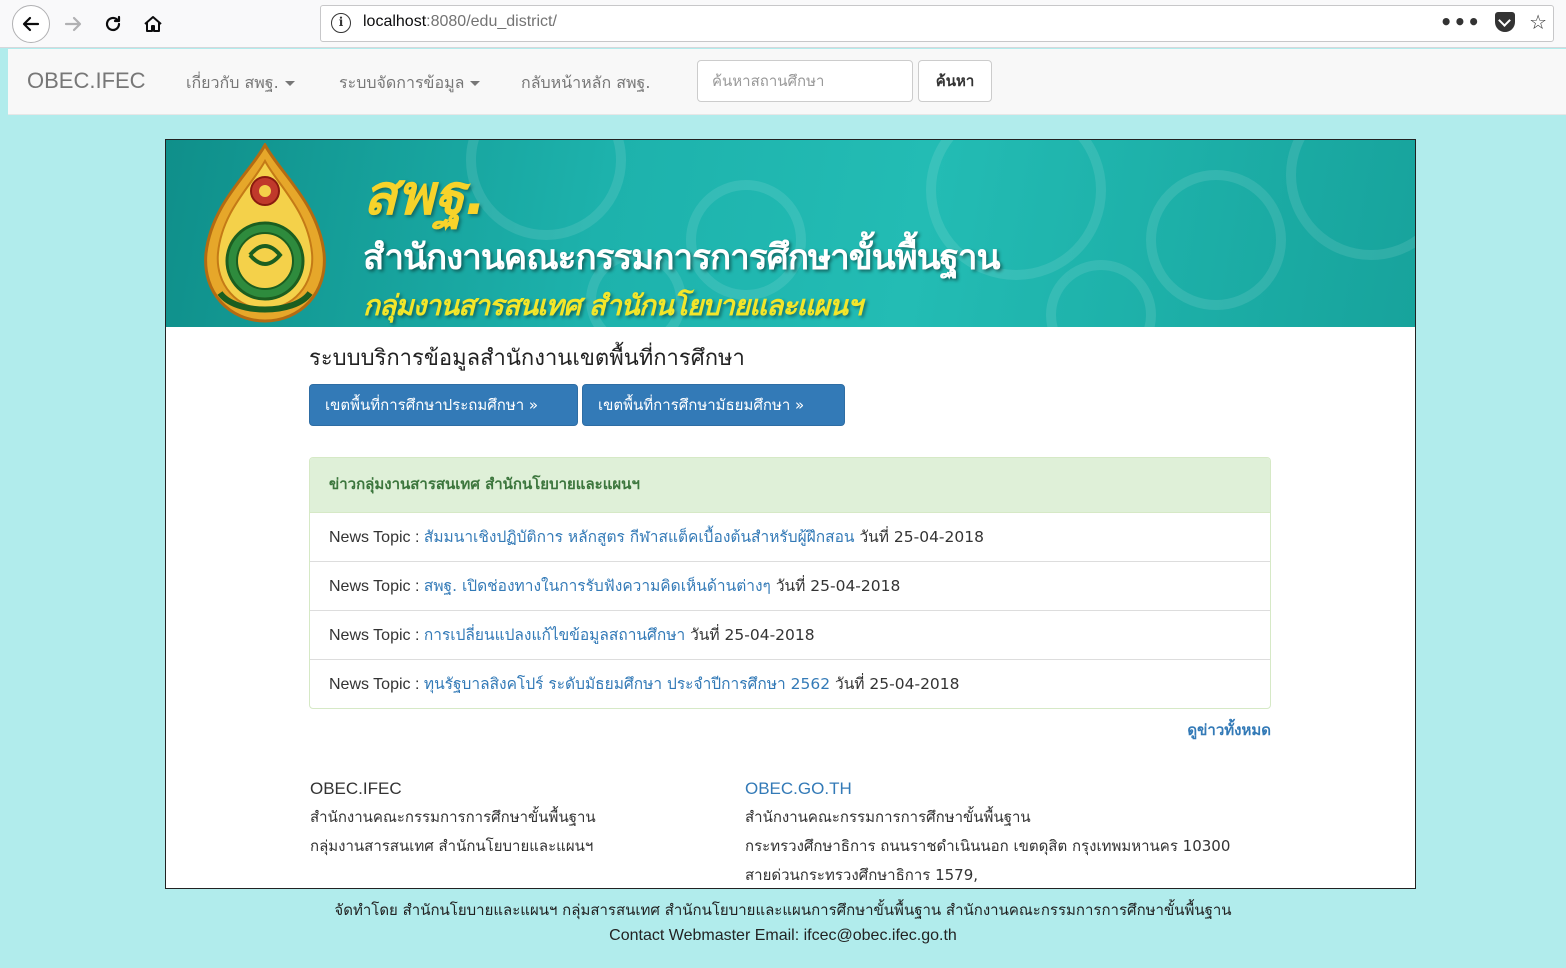 The image size is (1566, 968). Describe the element at coordinates (240, 83) in the screenshot. I see `menu-about-dropdown: เกี่ยวกับ สพฐ.` at that location.